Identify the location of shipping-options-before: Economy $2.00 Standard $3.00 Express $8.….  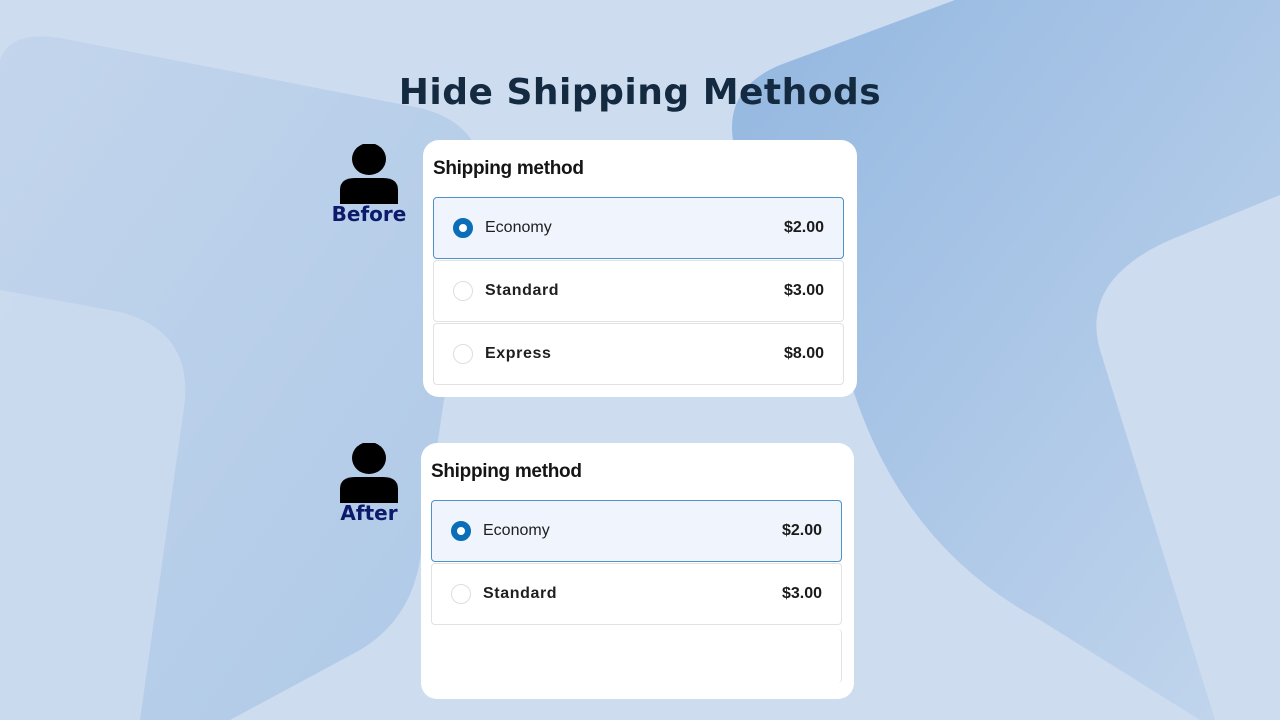
(638, 291).